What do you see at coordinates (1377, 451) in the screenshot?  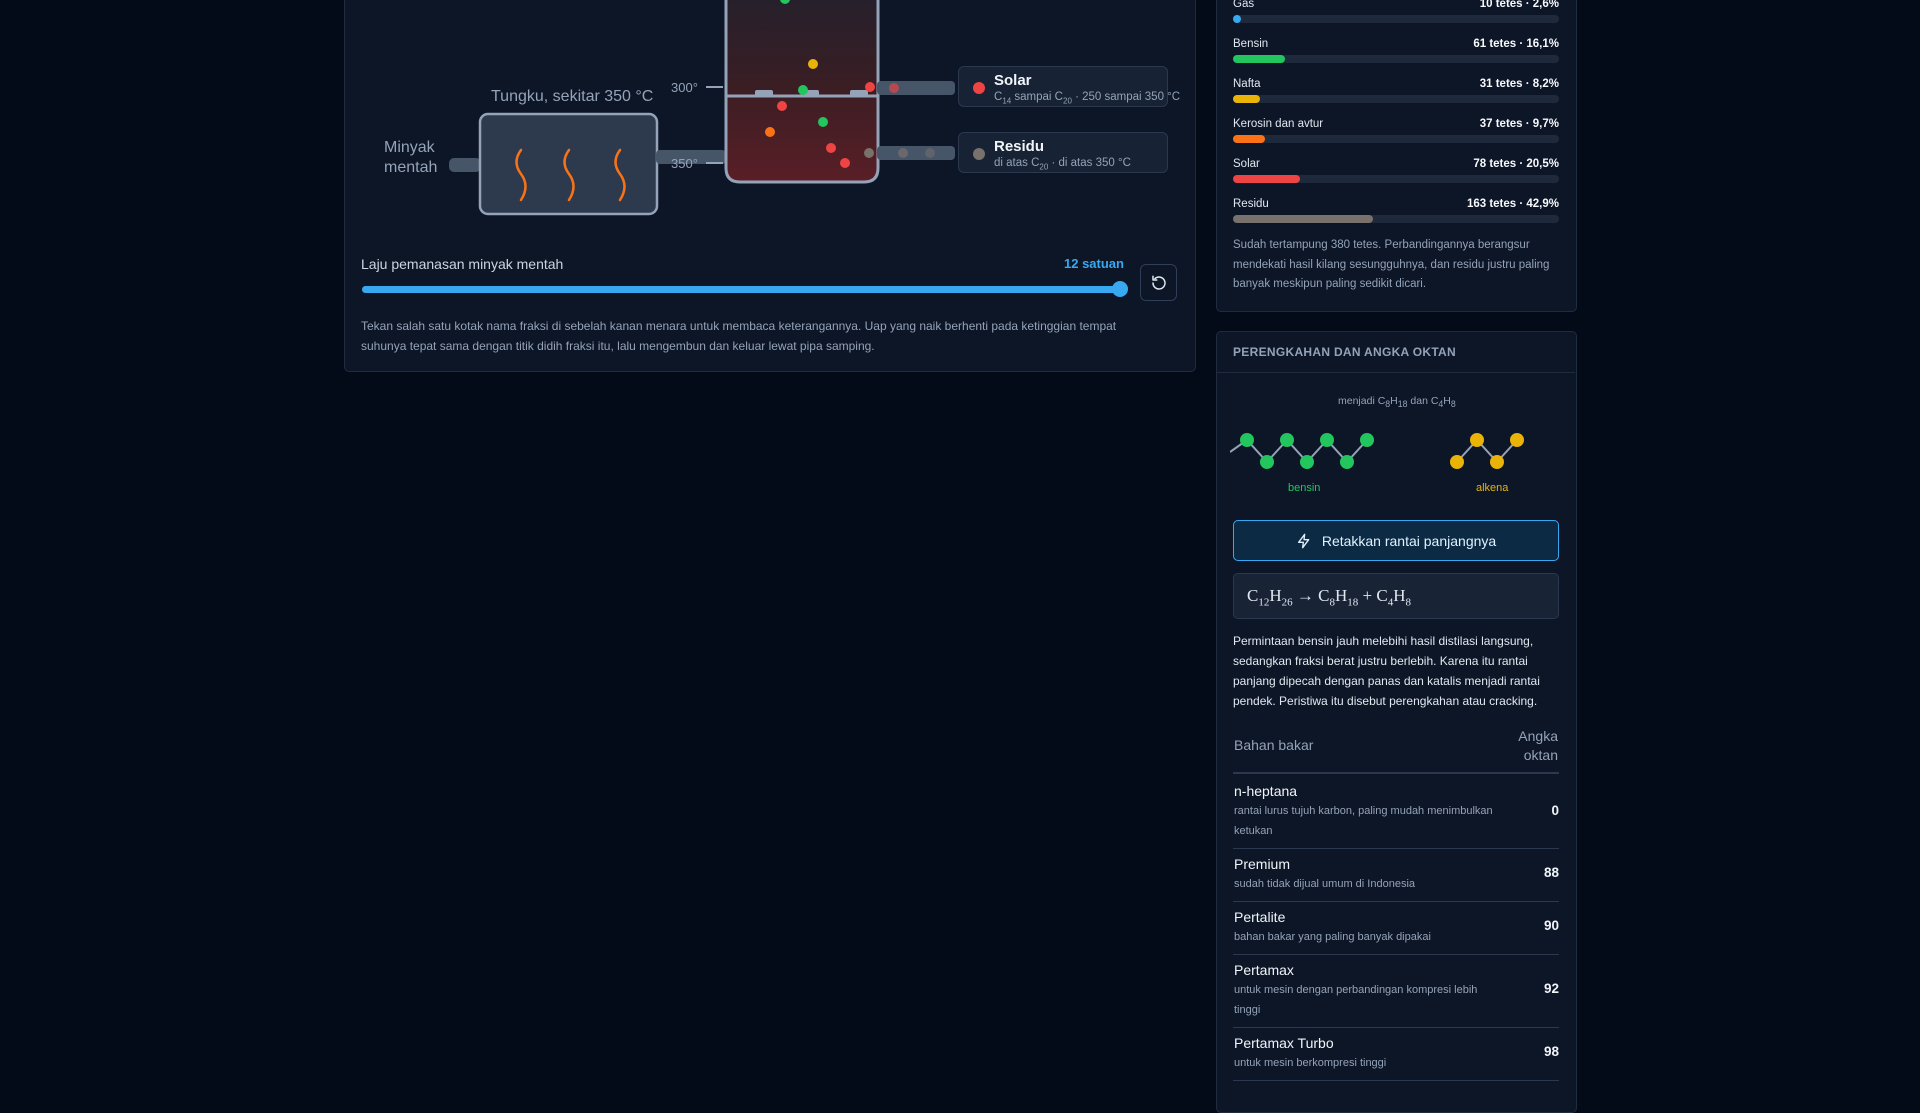 I see `molecule-diagram` at bounding box center [1377, 451].